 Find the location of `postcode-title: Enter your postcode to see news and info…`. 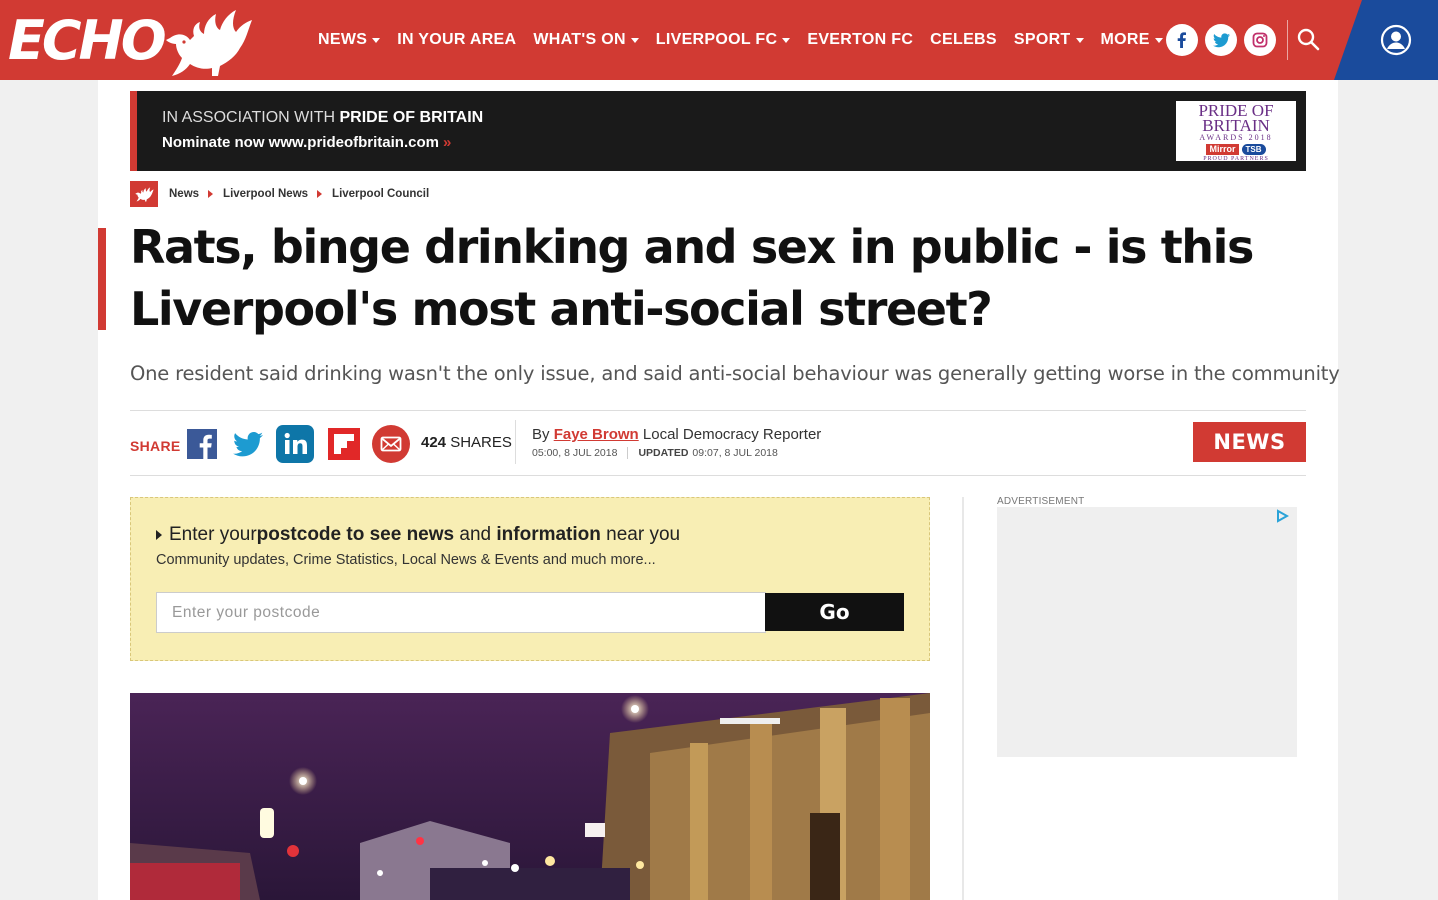

postcode-title: Enter your postcode to see news and info… is located at coordinates (418, 535).